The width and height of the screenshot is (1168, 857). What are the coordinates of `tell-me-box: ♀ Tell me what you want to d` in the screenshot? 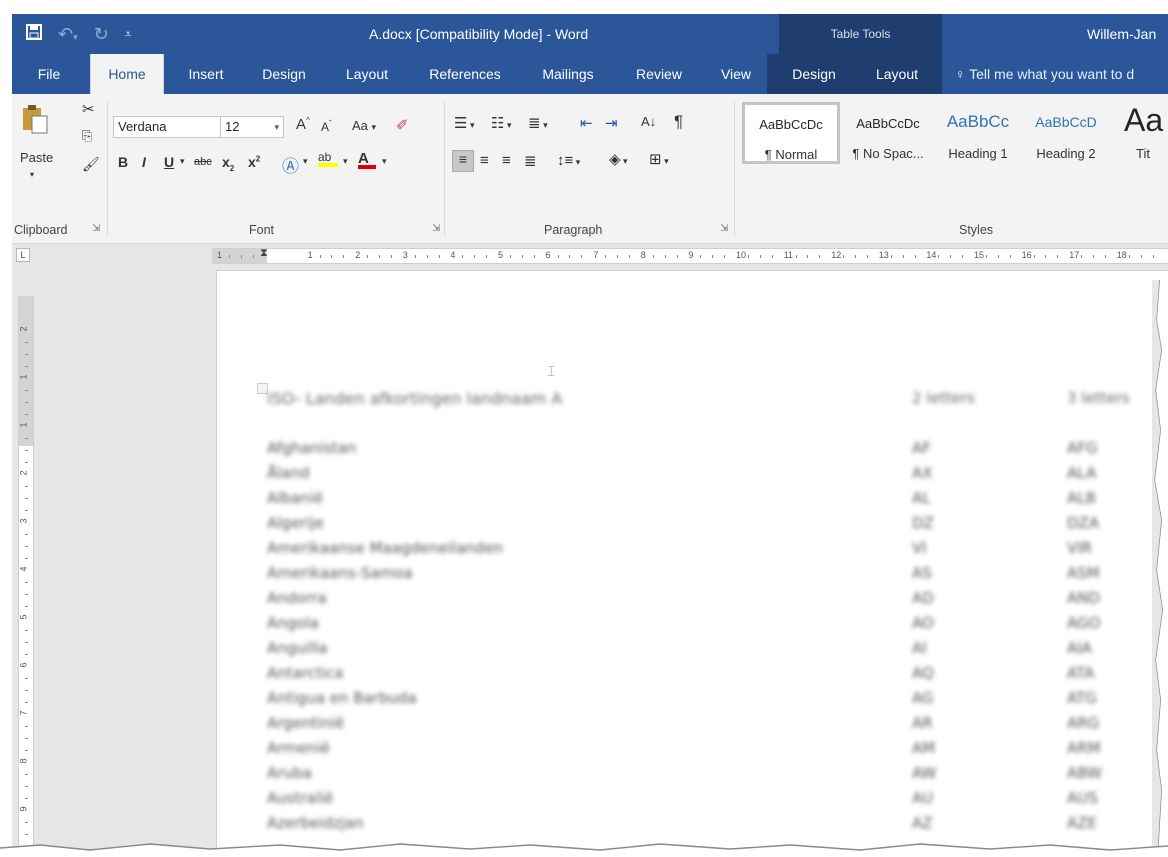 It's located at (1044, 74).